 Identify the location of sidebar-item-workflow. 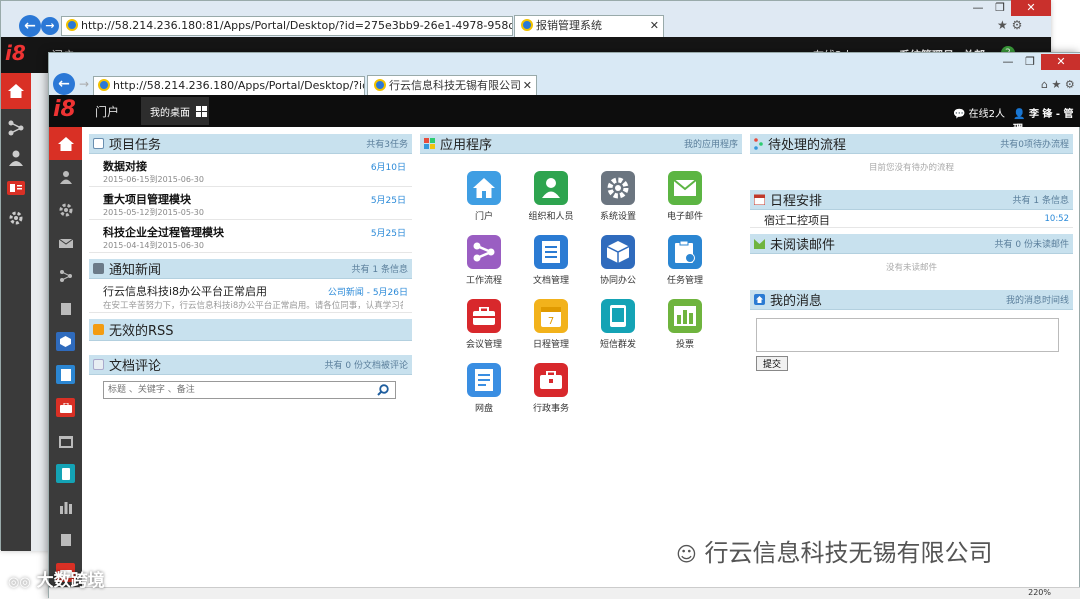
(65, 275).